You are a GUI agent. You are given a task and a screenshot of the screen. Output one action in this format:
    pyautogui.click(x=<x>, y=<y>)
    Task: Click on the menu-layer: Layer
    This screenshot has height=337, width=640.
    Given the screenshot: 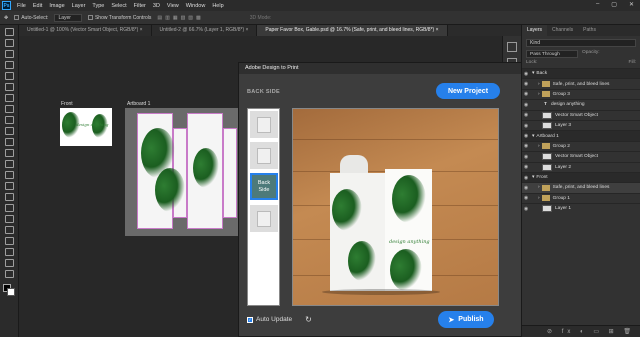 What is the action you would take?
    pyautogui.click(x=79, y=6)
    